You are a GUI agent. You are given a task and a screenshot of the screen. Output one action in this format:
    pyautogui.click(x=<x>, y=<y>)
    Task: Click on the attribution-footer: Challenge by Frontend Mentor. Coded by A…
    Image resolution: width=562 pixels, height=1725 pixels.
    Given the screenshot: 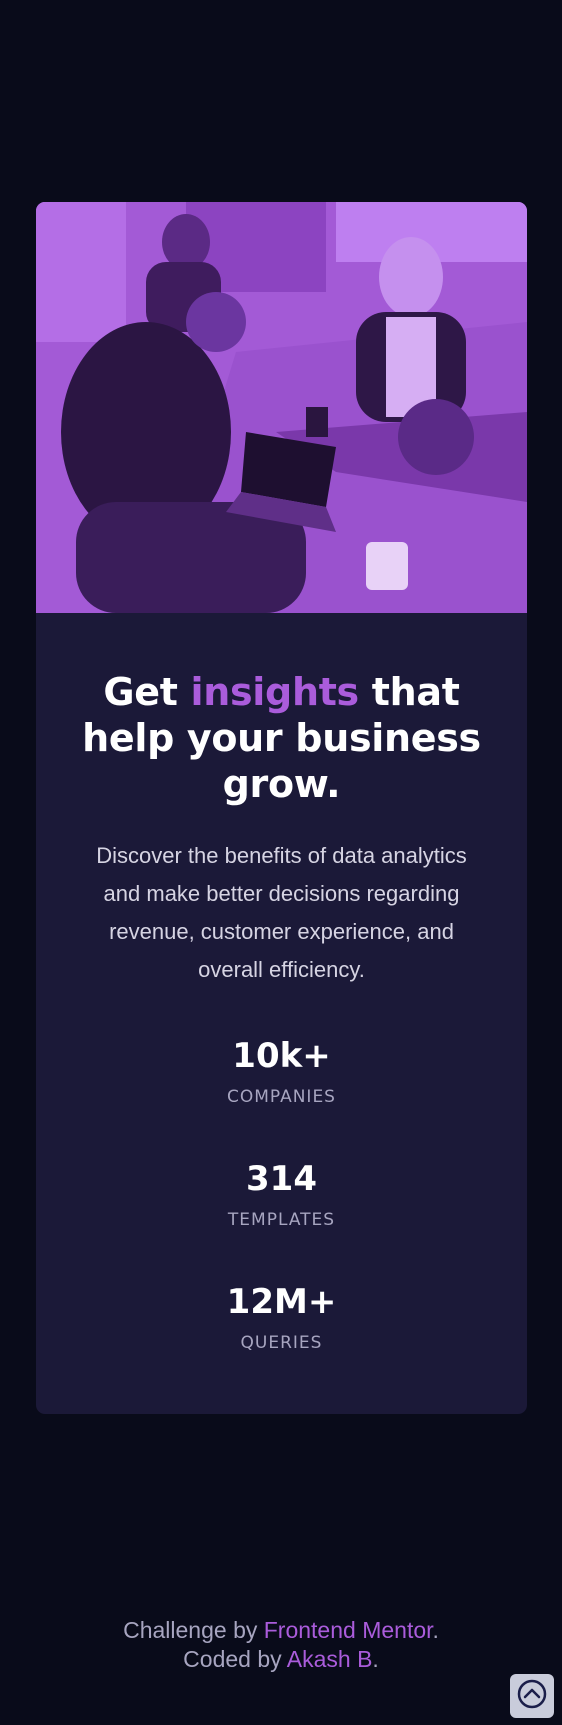 What is the action you would take?
    pyautogui.click(x=281, y=1645)
    